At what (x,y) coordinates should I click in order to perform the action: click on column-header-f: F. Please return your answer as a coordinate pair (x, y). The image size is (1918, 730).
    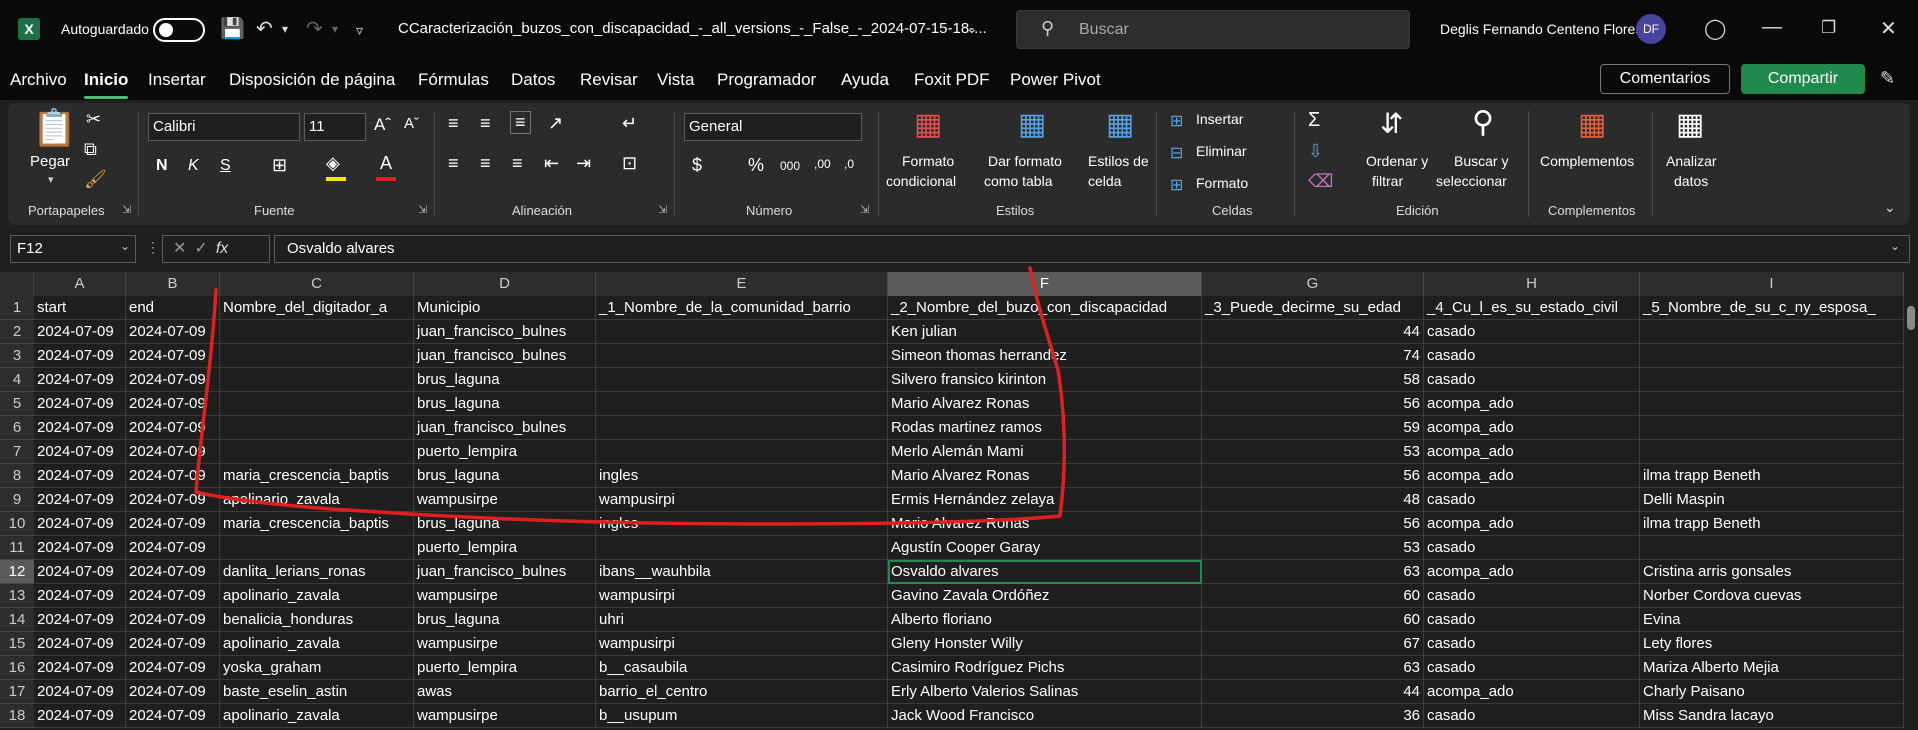
    Looking at the image, I should click on (1045, 284).